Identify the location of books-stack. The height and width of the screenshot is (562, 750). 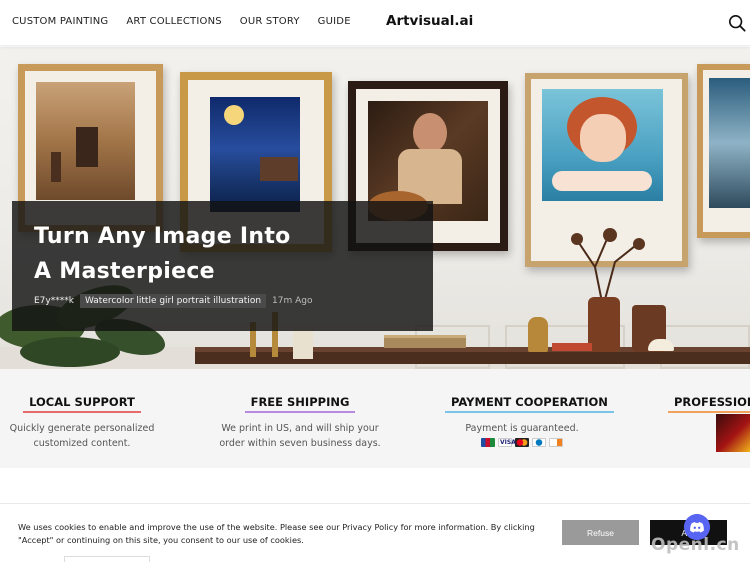
(425, 341).